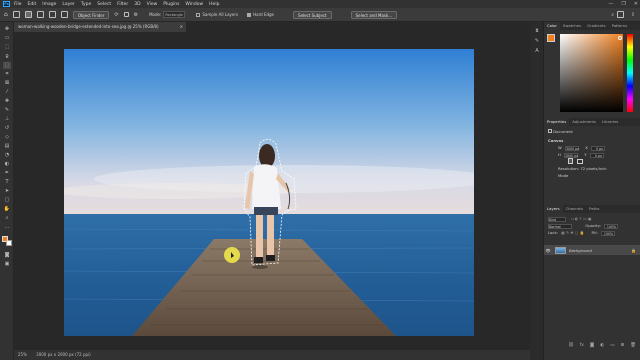 This screenshot has height=360, width=640. Describe the element at coordinates (553, 209) in the screenshot. I see `tab-layers: Layers` at that location.